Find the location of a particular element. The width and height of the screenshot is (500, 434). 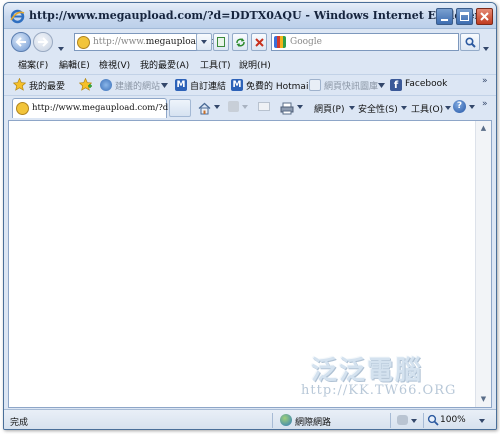

menu-view: 檢視(V) is located at coordinates (114, 64).